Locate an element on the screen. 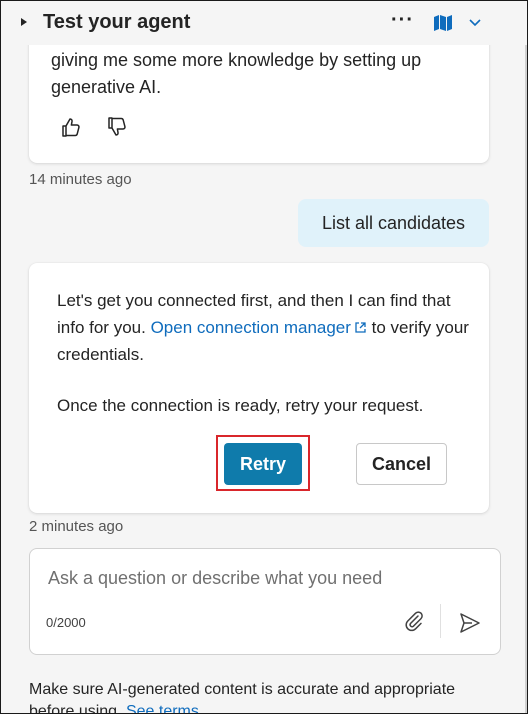 The height and width of the screenshot is (714, 528). map-icon is located at coordinates (443, 23).